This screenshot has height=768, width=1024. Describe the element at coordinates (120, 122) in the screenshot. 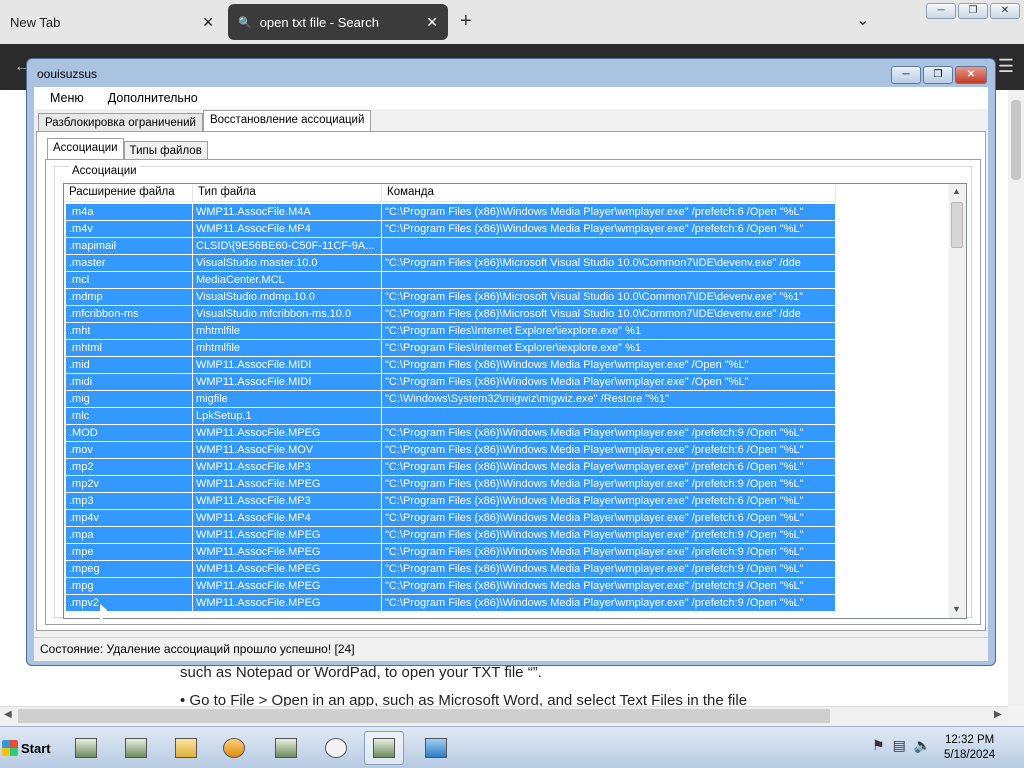

I see `tab-unlock-restrictions: Разблокировка ограничений` at that location.